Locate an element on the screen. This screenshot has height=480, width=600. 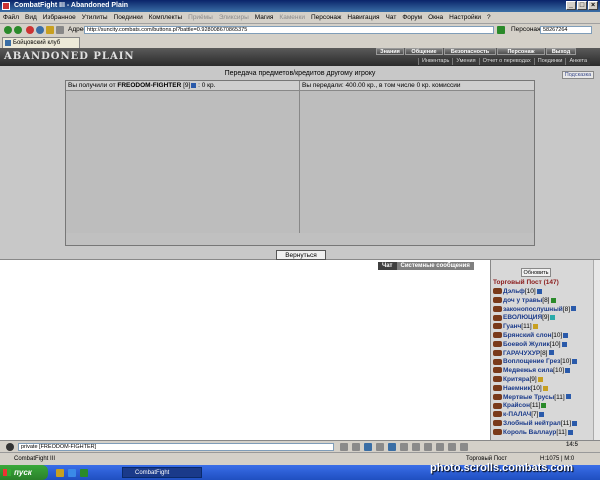
player-row: ЕВОЛЮЦИЯ[9] is located at coordinates (524, 318).